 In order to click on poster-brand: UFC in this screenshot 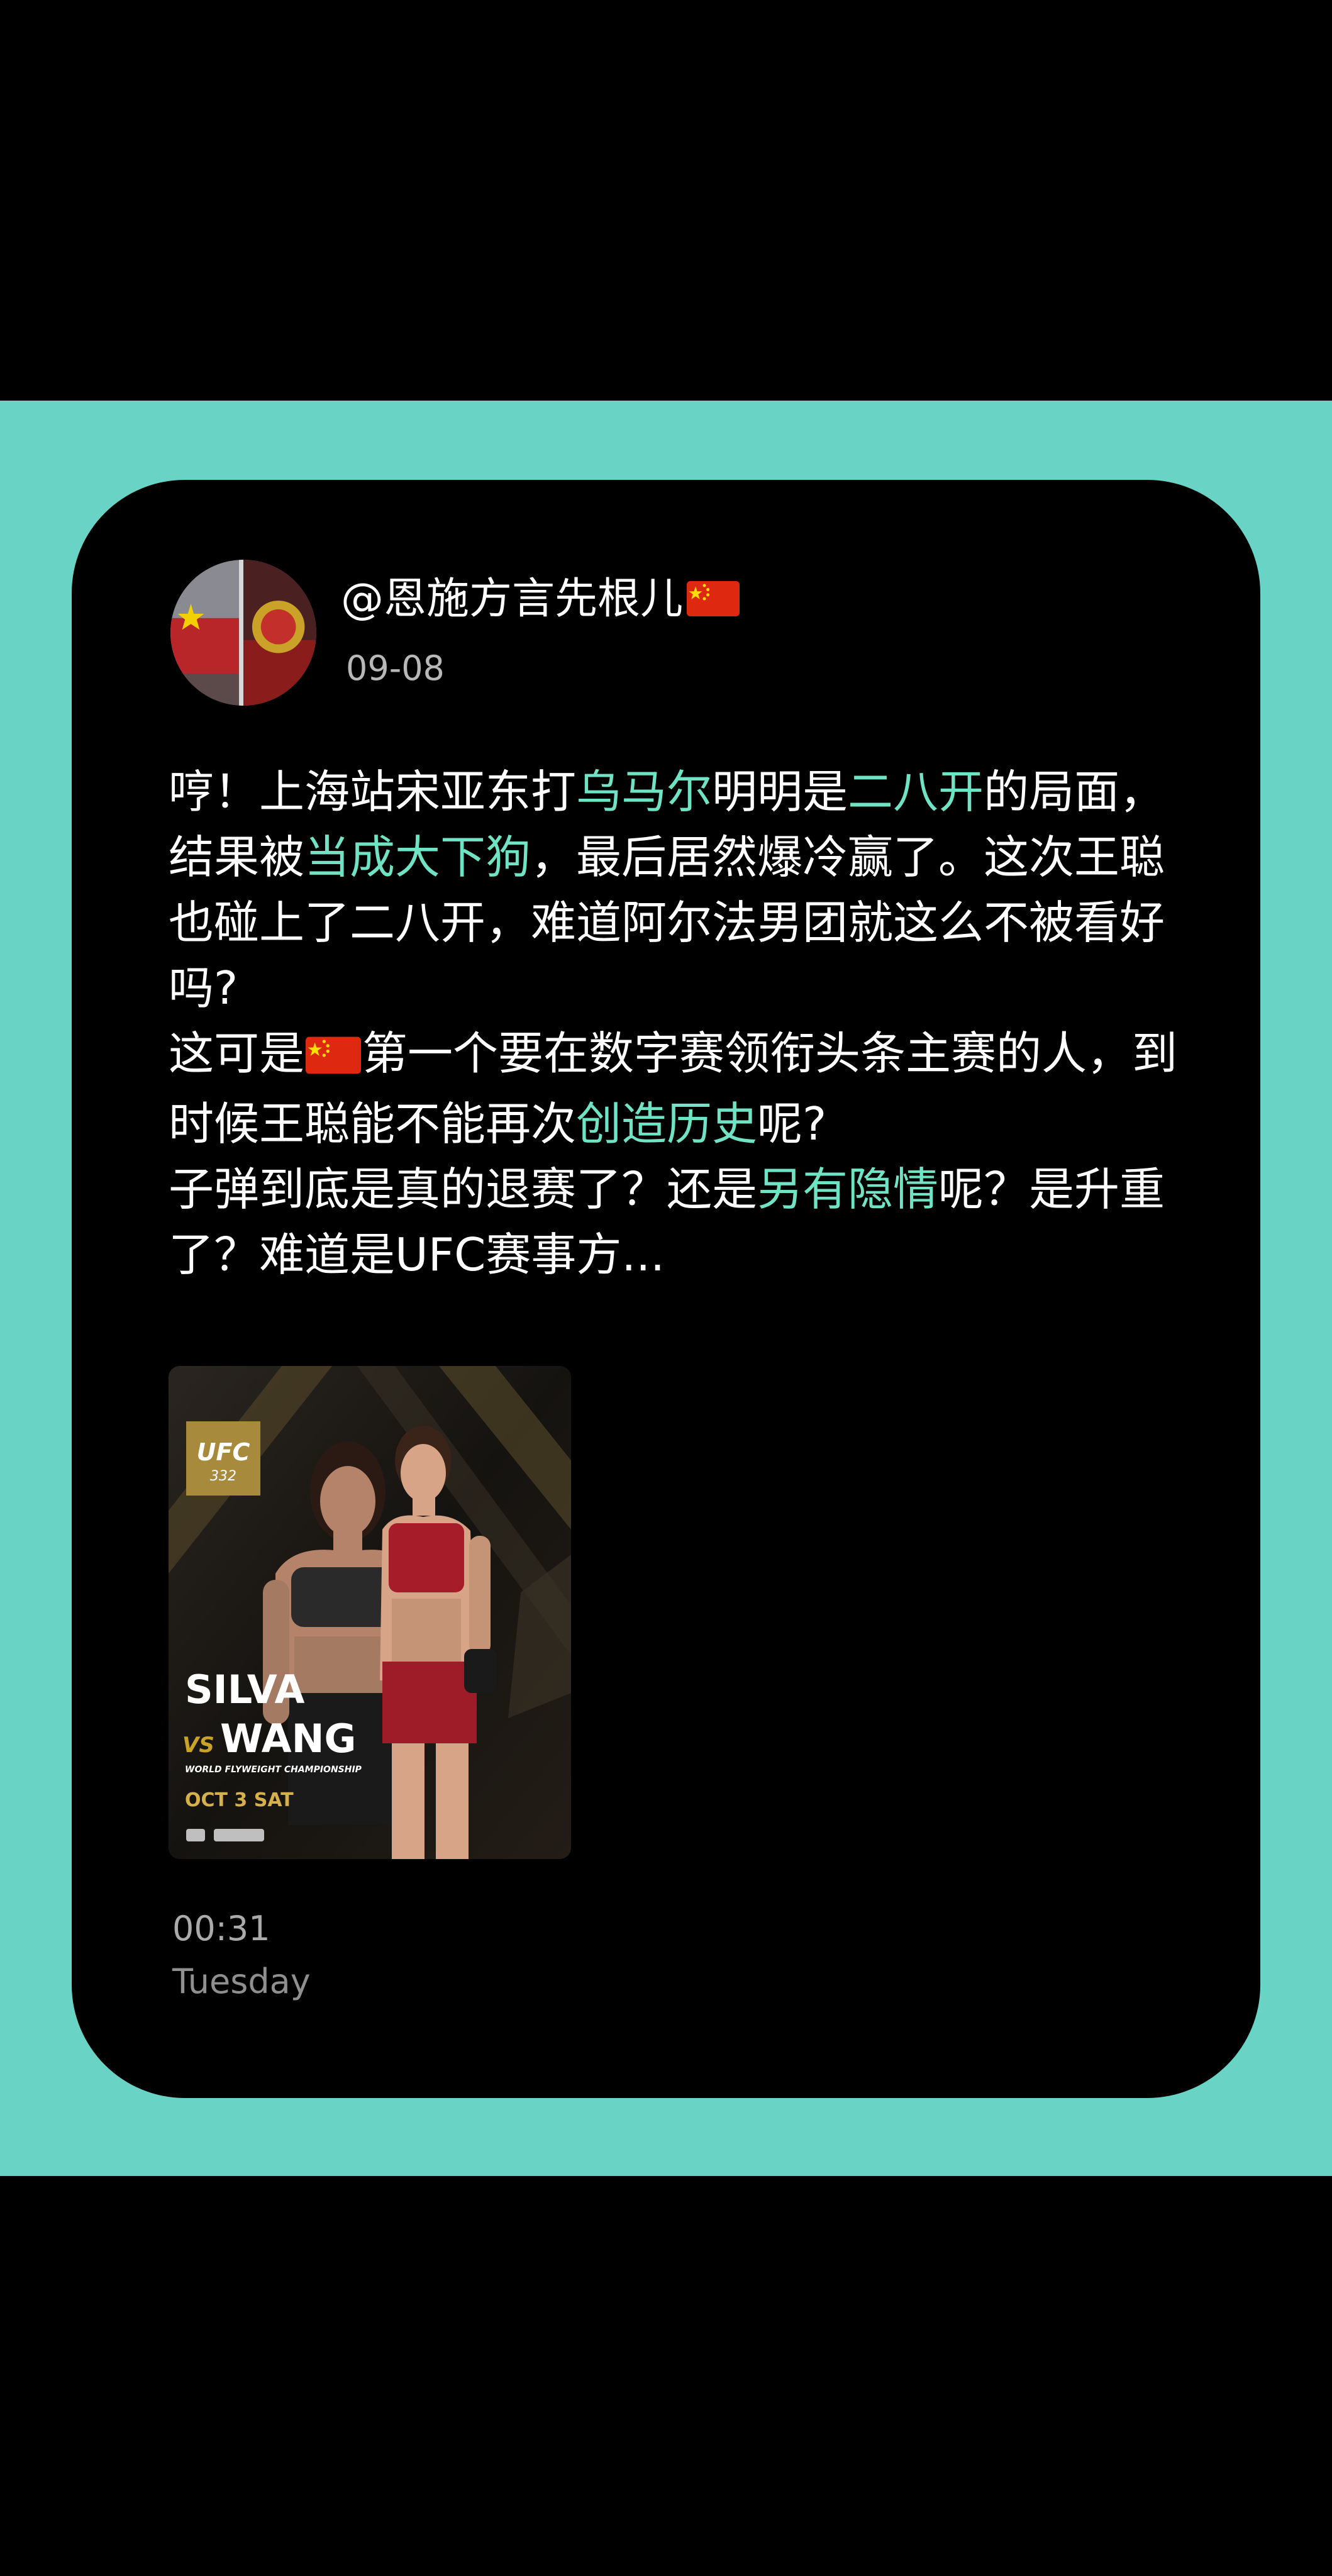, I will do `click(223, 1452)`.